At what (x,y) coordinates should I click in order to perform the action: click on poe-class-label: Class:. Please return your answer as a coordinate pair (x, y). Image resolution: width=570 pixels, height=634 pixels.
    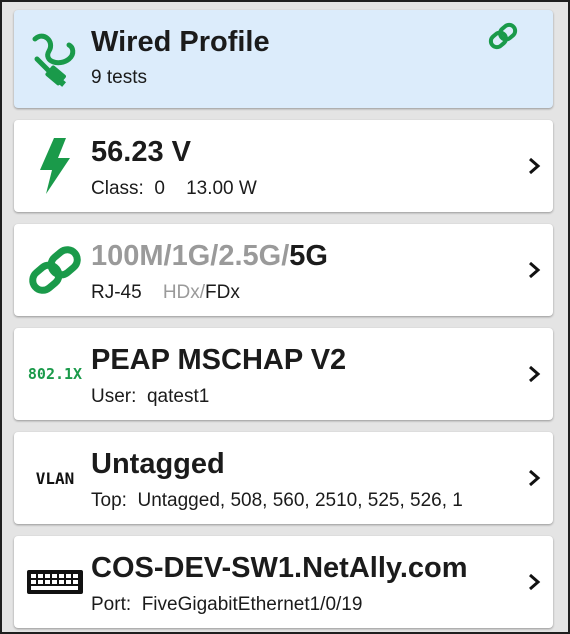
    Looking at the image, I should click on (117, 188).